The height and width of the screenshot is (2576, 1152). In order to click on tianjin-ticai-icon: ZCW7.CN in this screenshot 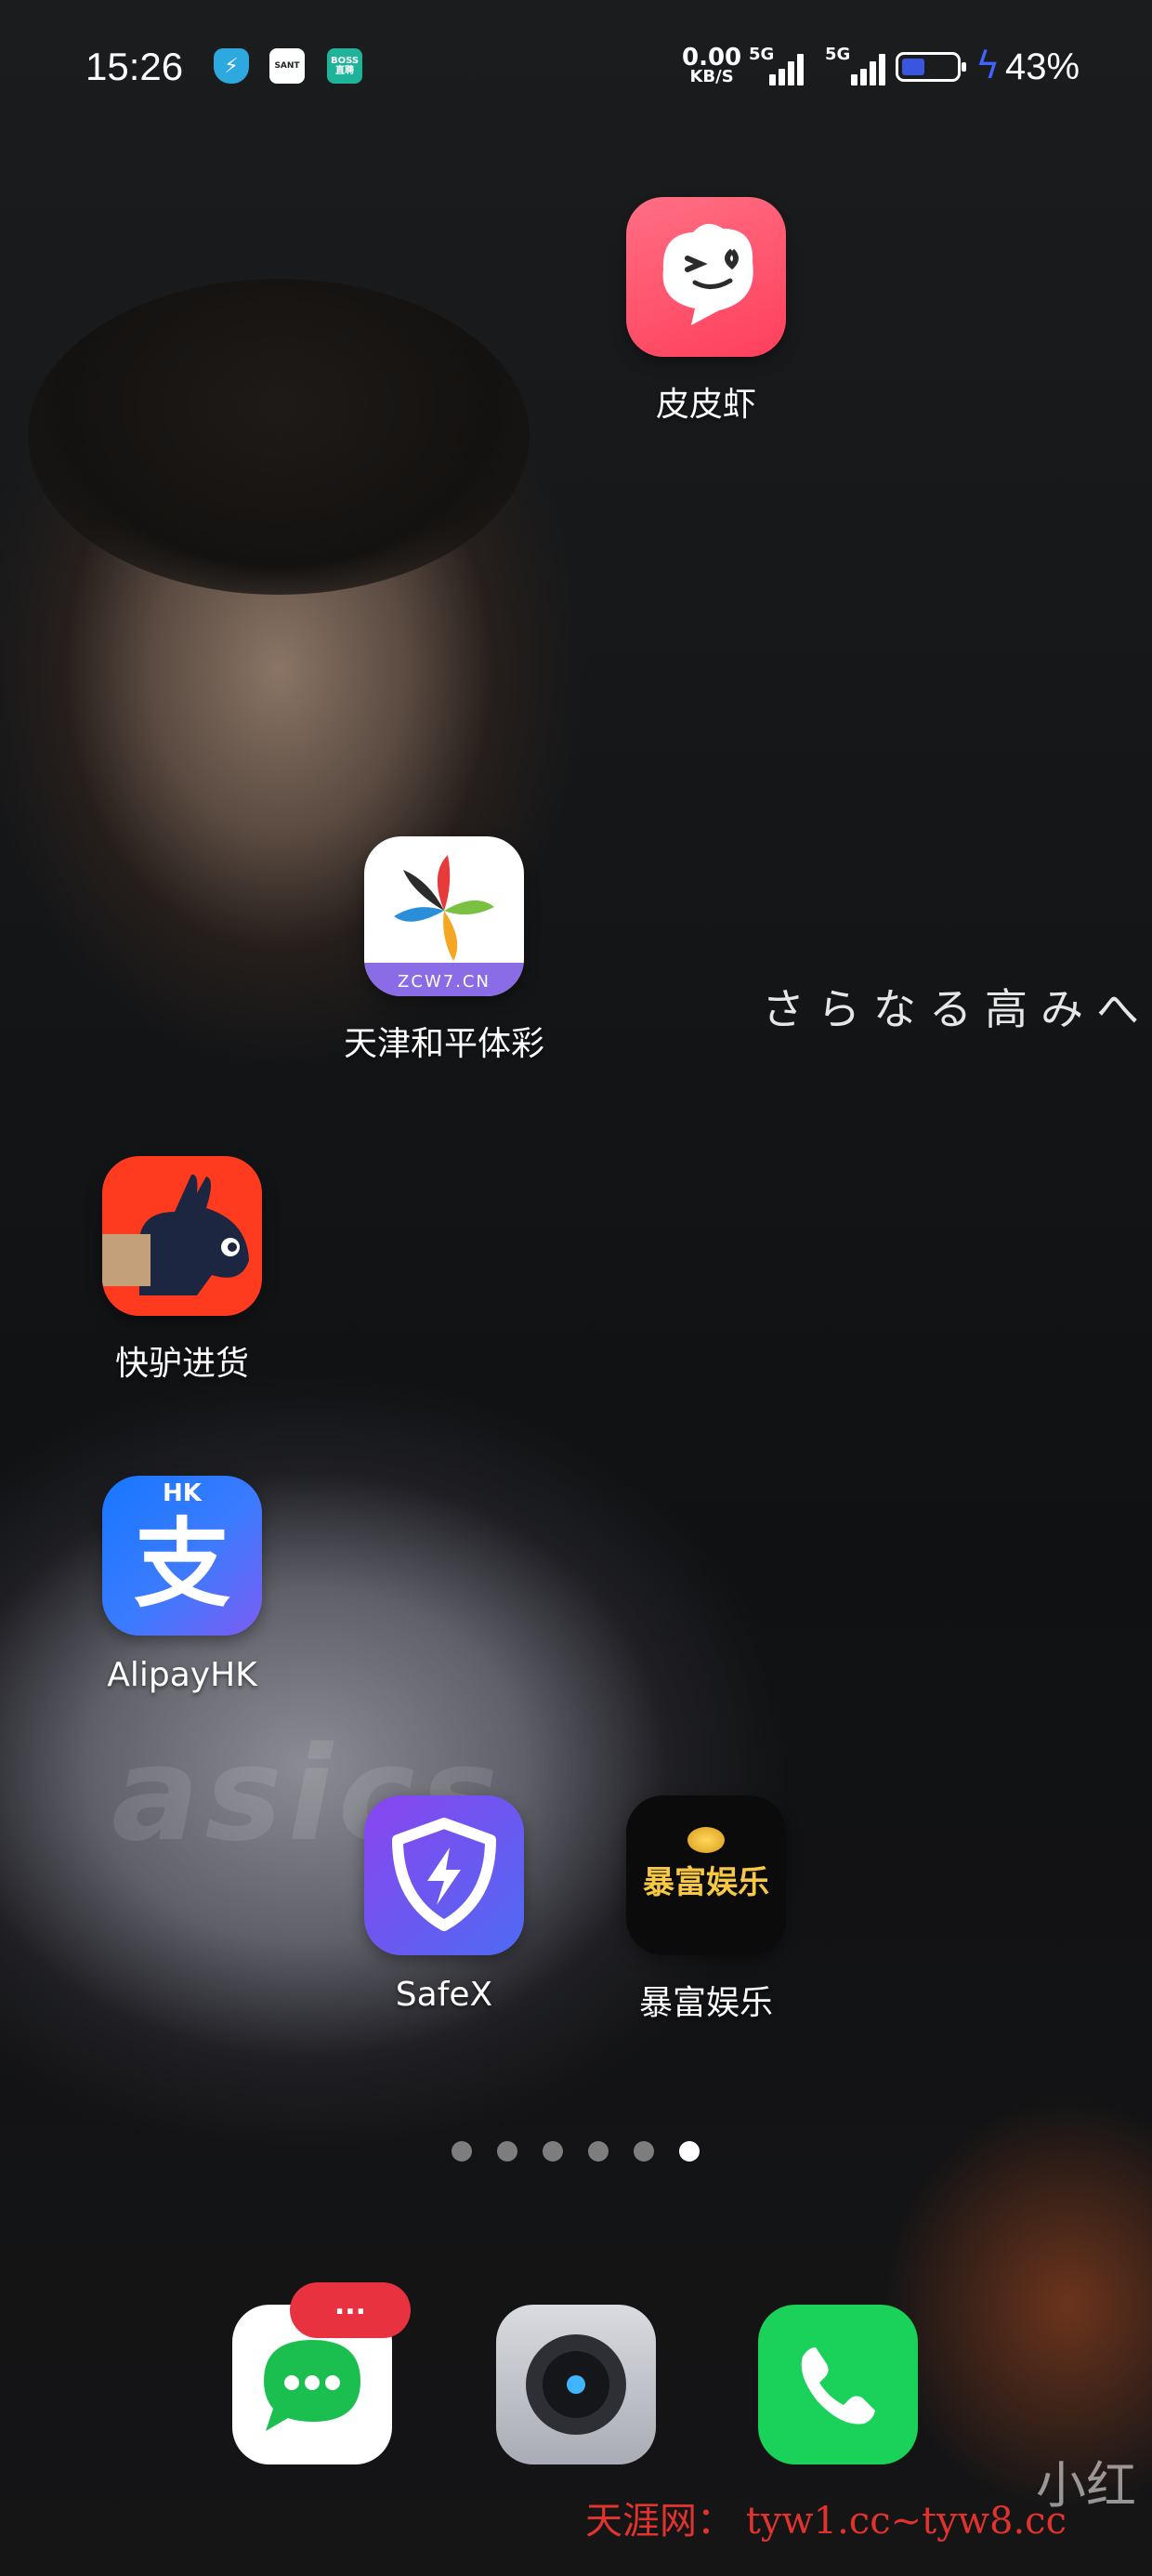, I will do `click(444, 916)`.